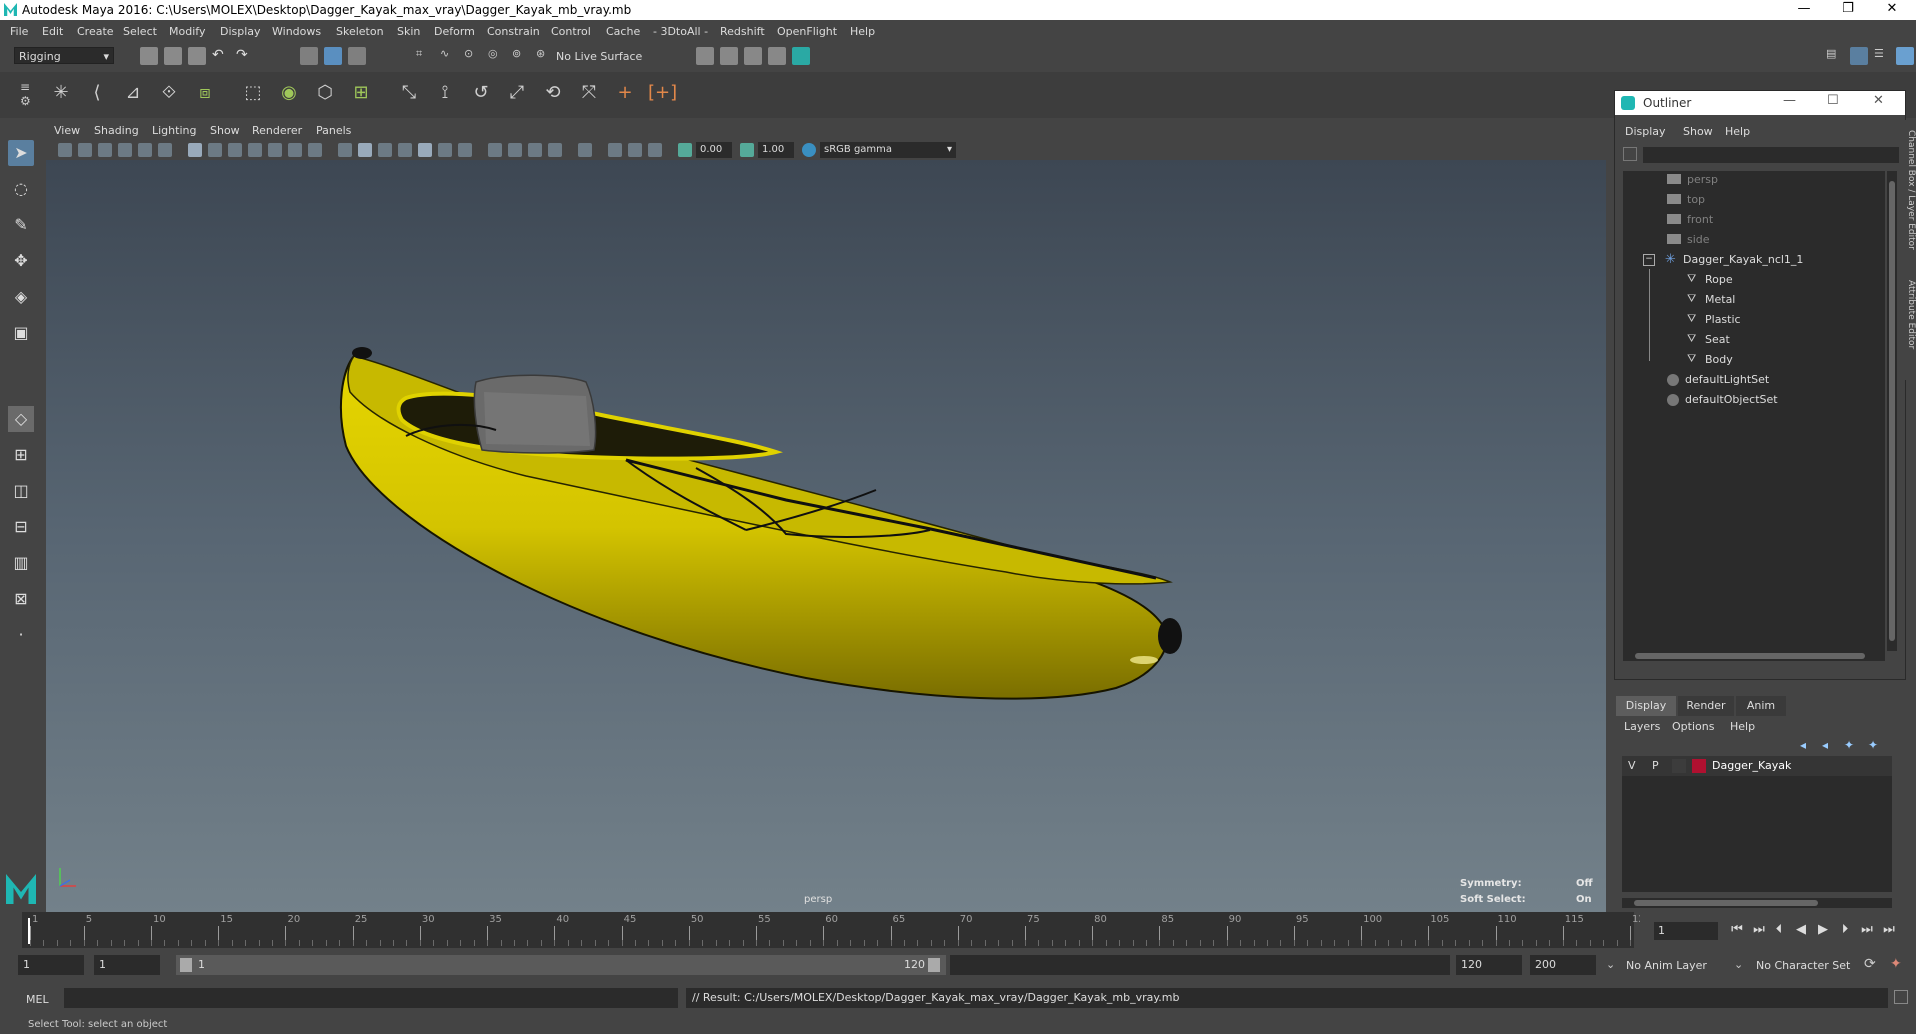  What do you see at coordinates (1679, 766) in the screenshot?
I see `layer-type-toggle` at bounding box center [1679, 766].